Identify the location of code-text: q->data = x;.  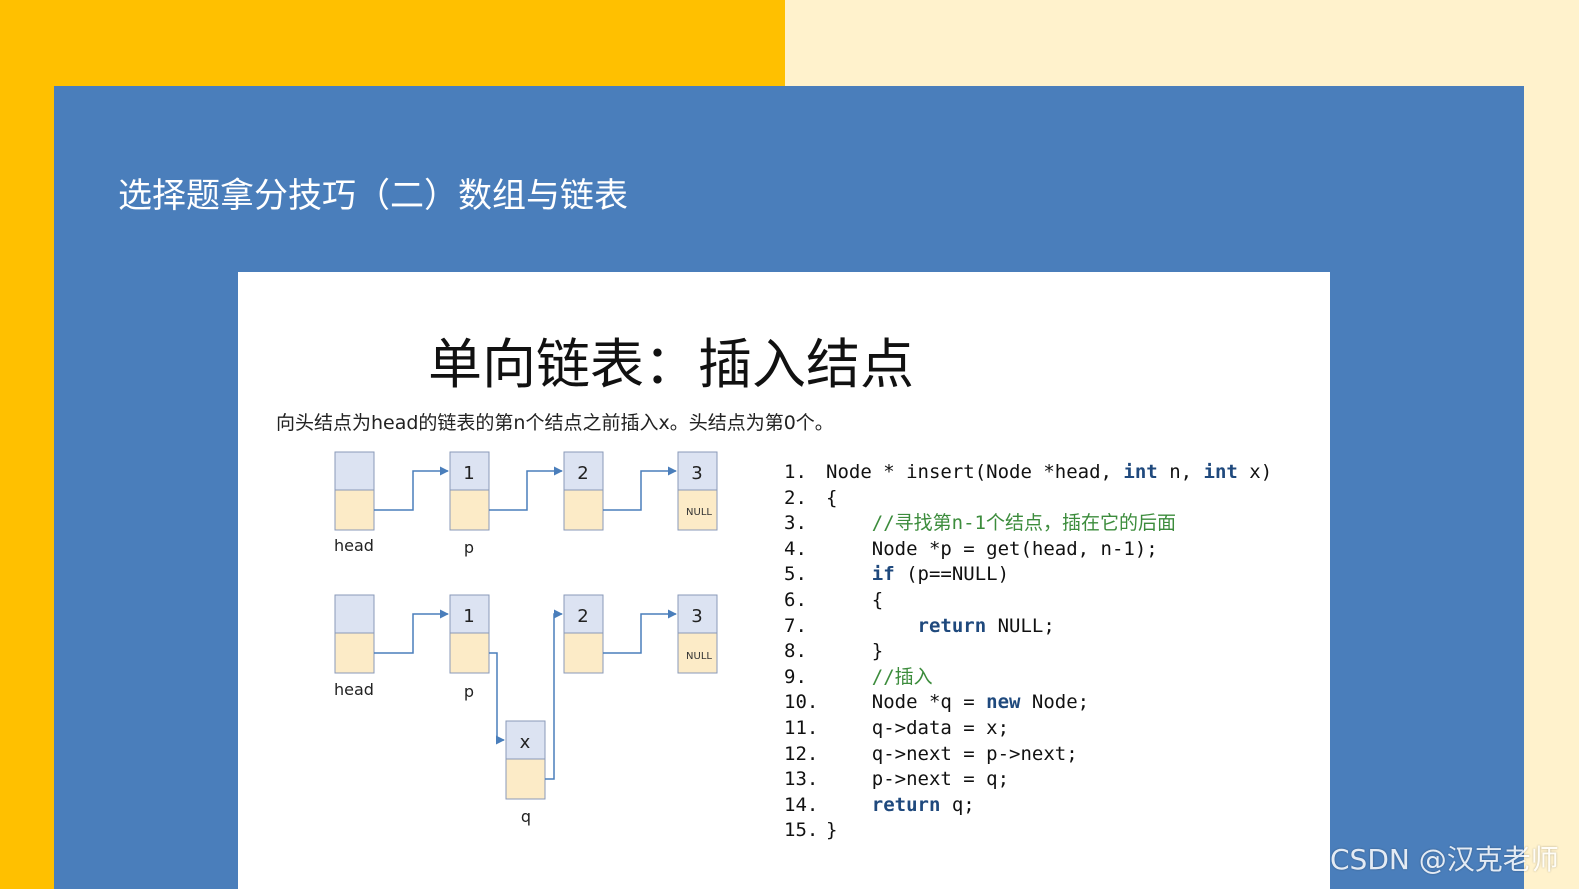
(918, 727).